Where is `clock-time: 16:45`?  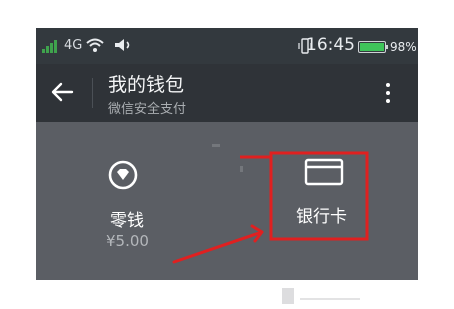
clock-time: 16:45 is located at coordinates (330, 45).